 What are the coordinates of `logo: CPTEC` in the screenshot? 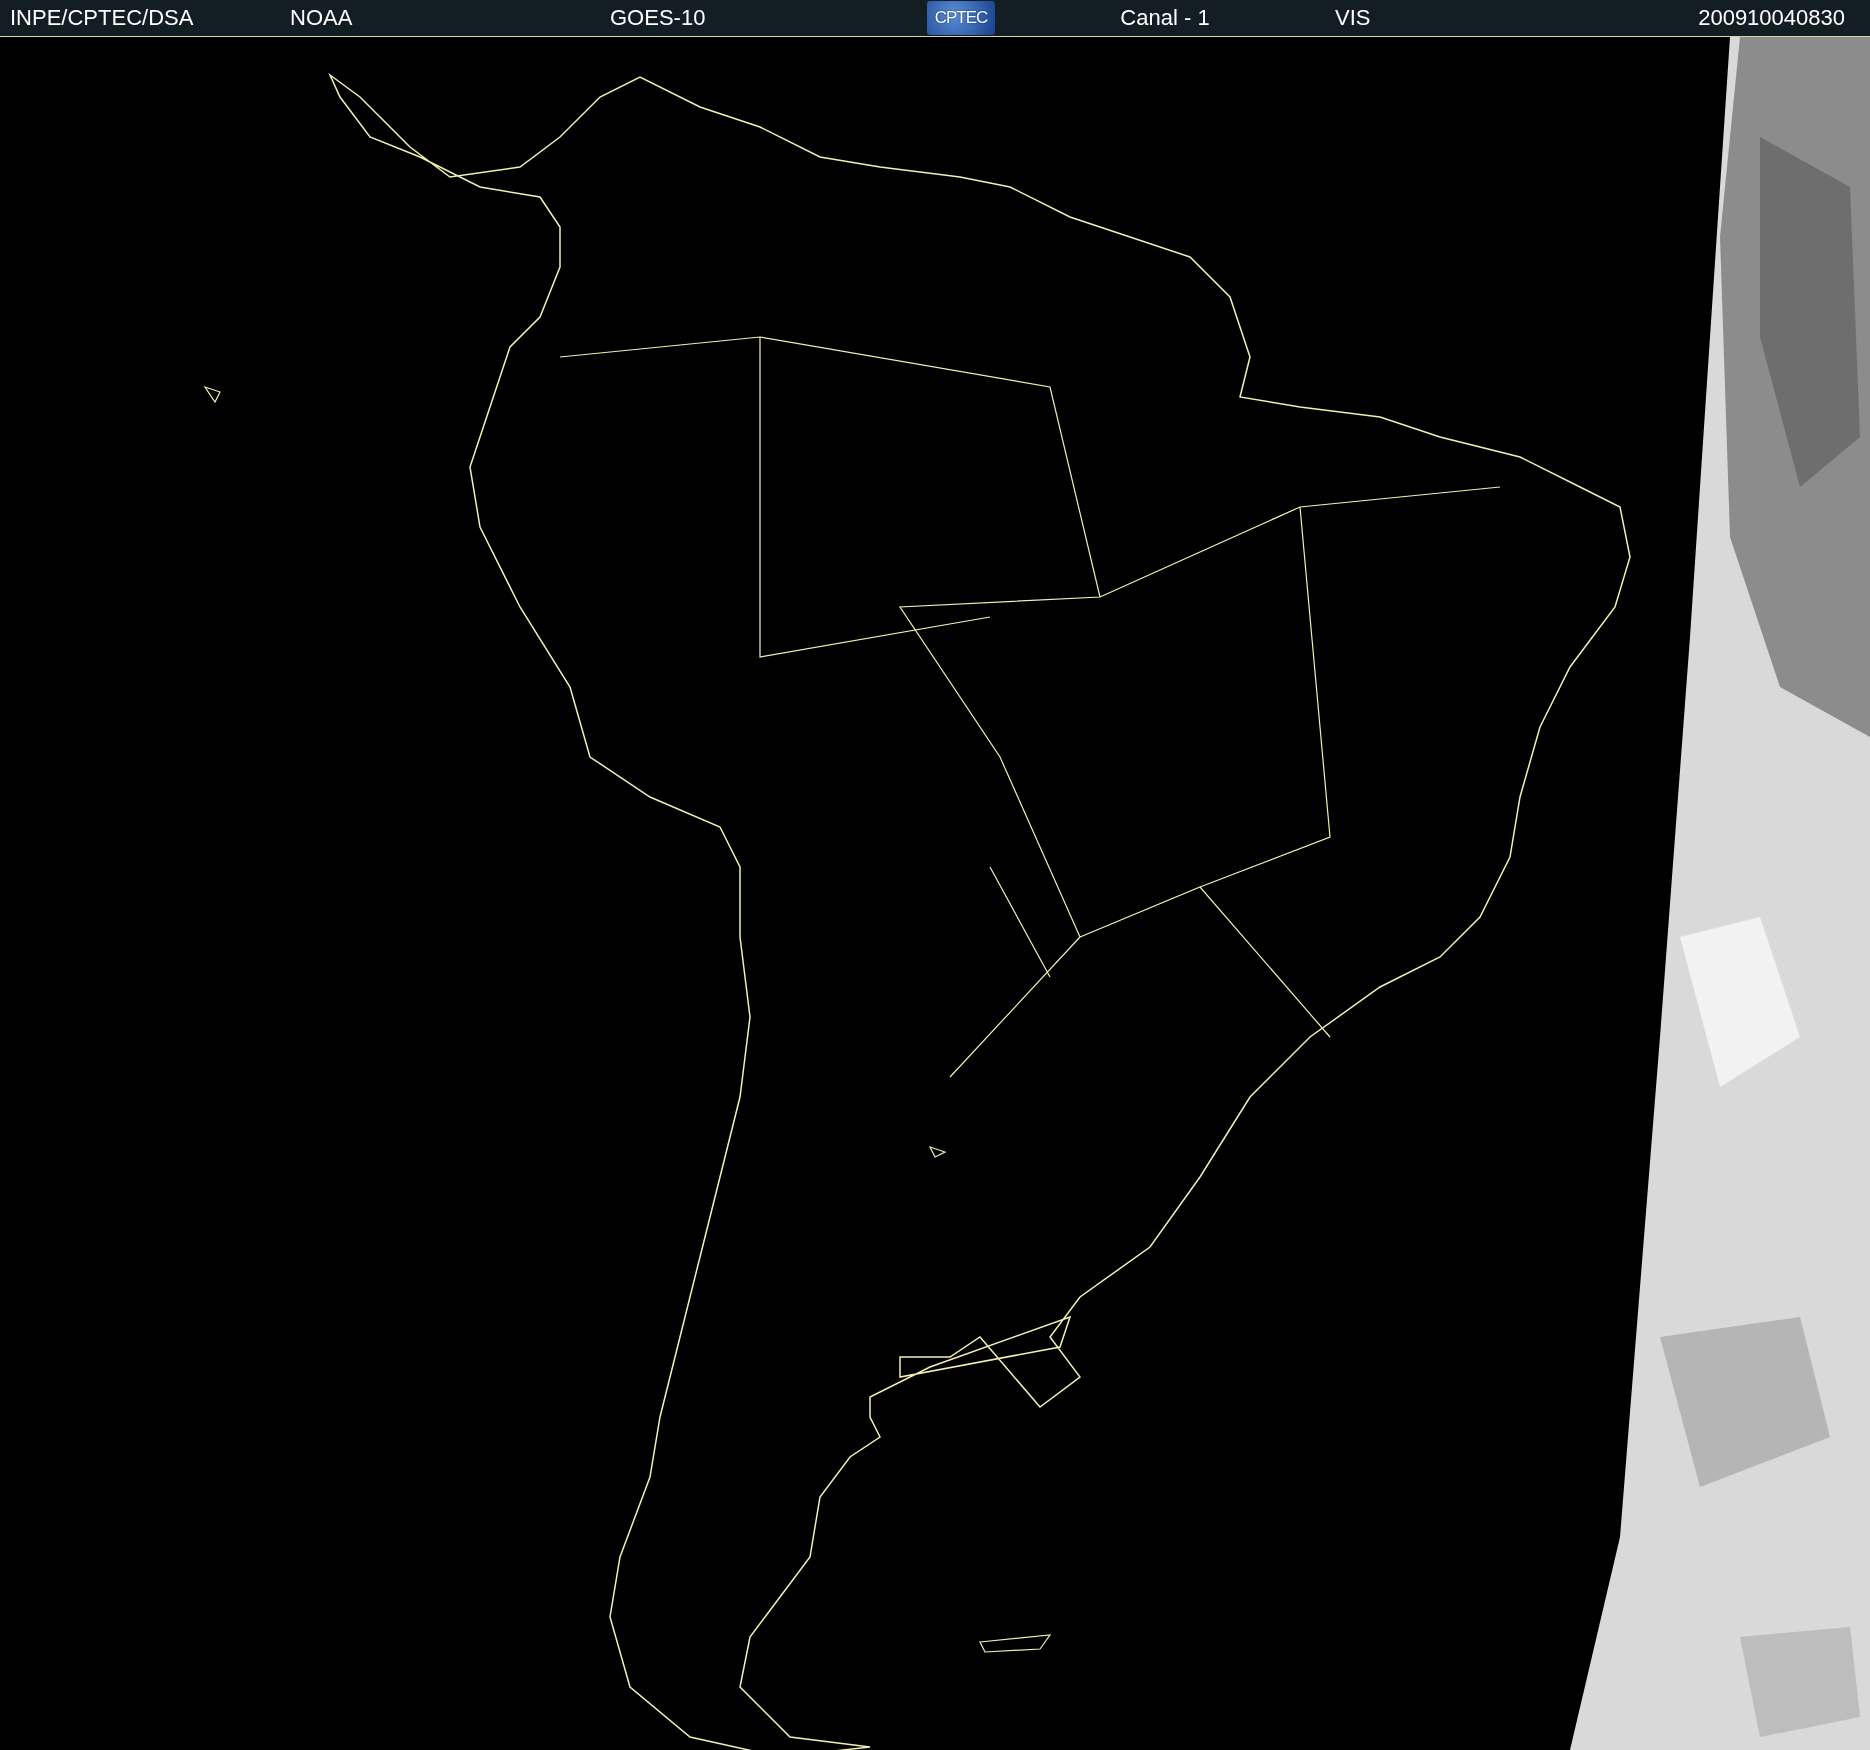 It's located at (961, 18).